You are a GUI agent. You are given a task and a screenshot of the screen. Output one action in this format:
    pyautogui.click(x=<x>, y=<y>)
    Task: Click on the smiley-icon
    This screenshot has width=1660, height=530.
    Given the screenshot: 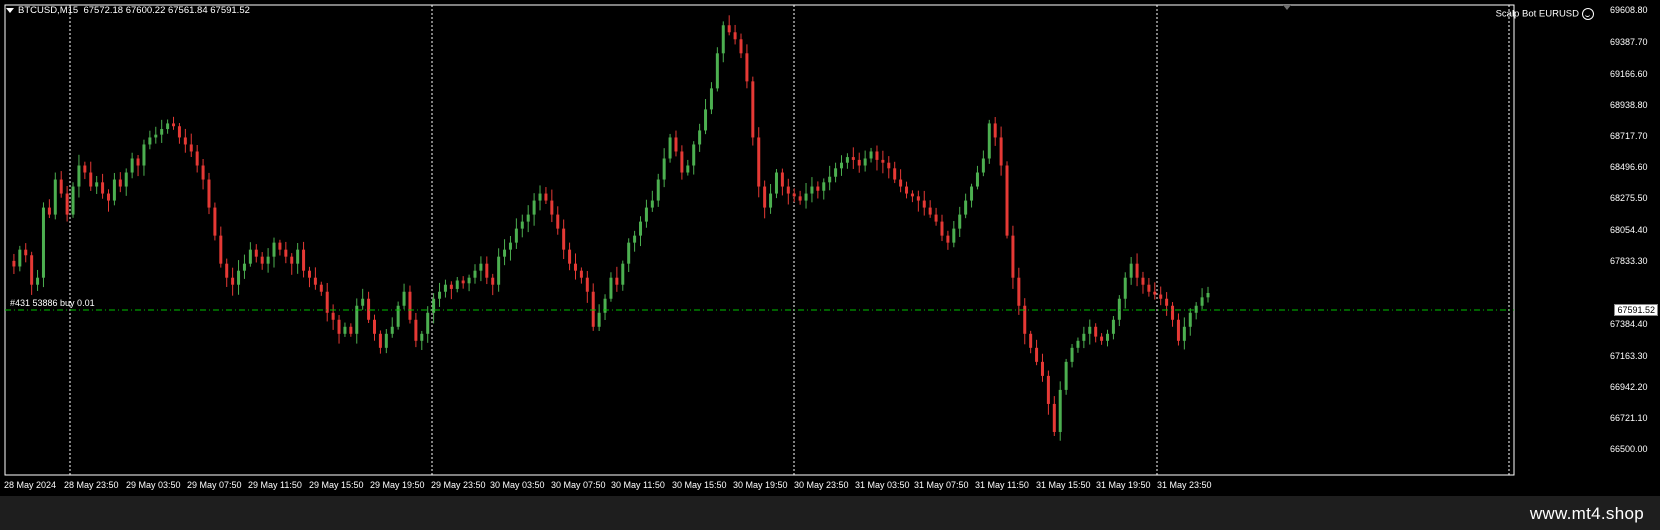 What is the action you would take?
    pyautogui.click(x=1588, y=14)
    